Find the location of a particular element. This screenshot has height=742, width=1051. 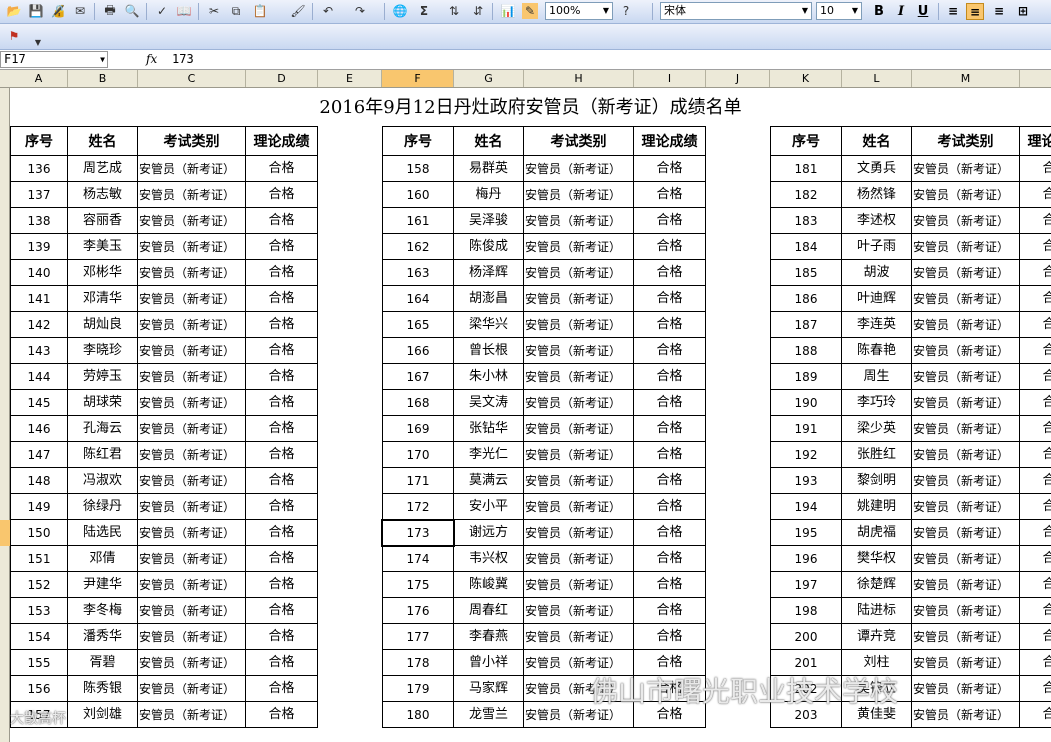

cell-name: 陈秀银 is located at coordinates (103, 689).